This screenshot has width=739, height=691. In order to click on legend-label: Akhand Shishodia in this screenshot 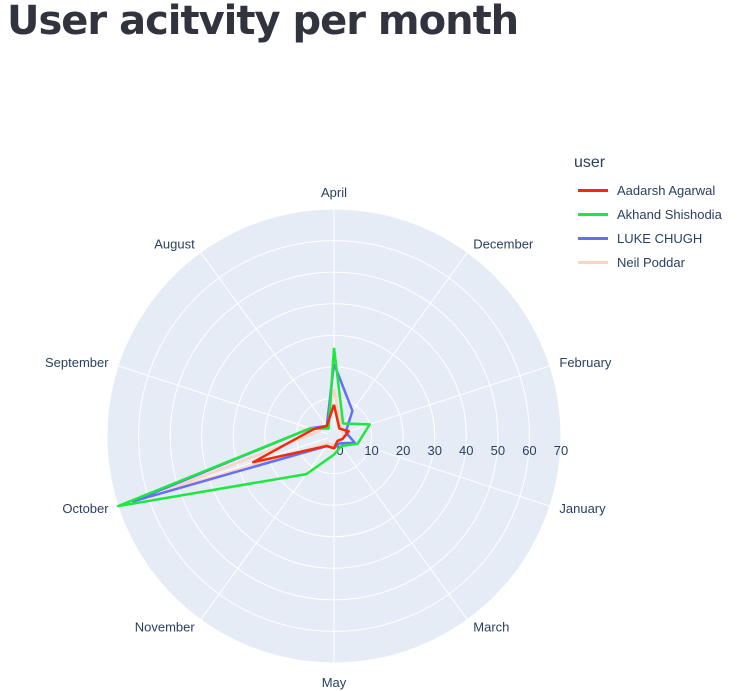, I will do `click(669, 214)`.